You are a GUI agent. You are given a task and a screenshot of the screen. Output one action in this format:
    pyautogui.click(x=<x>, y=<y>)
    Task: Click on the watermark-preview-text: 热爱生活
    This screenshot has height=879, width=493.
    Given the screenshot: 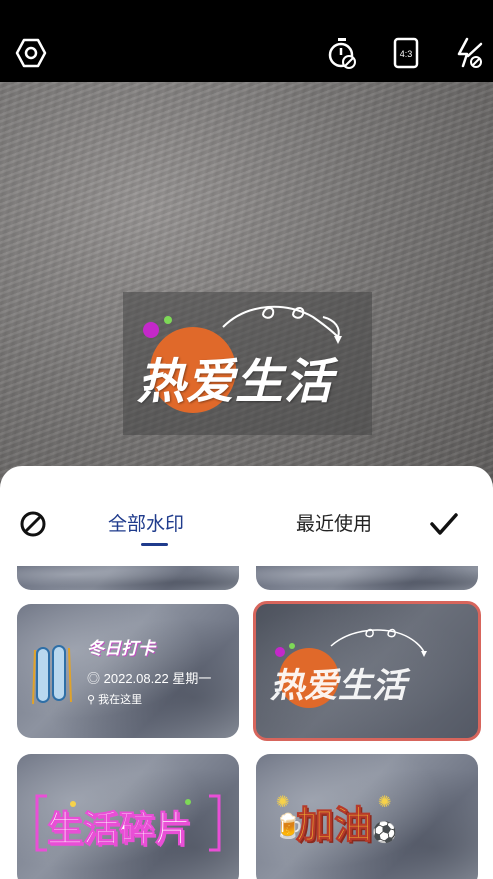 What is the action you would take?
    pyautogui.click(x=235, y=382)
    